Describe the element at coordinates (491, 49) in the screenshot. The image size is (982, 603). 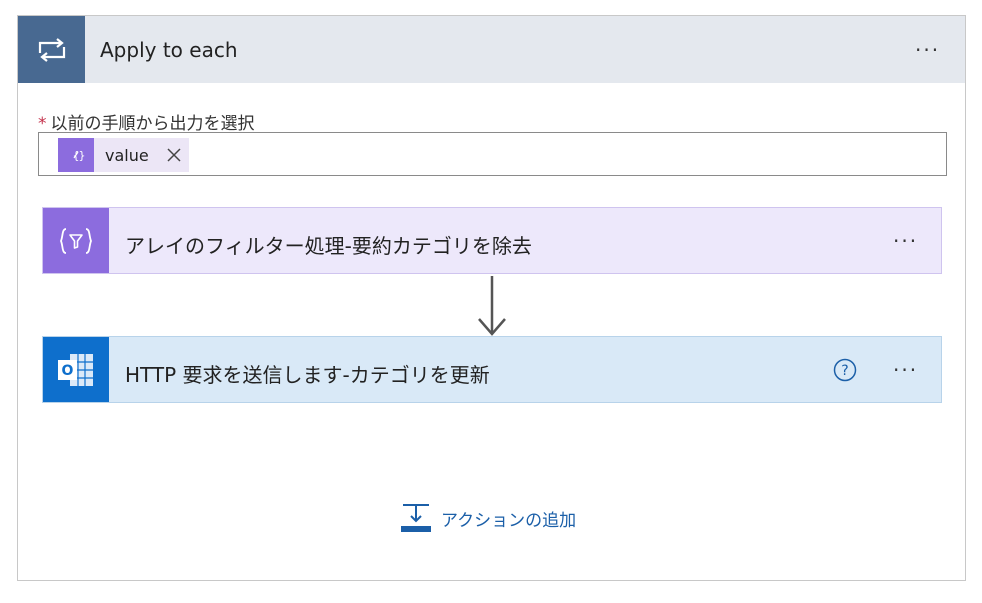
I see `scope-header: Apply to each ···` at that location.